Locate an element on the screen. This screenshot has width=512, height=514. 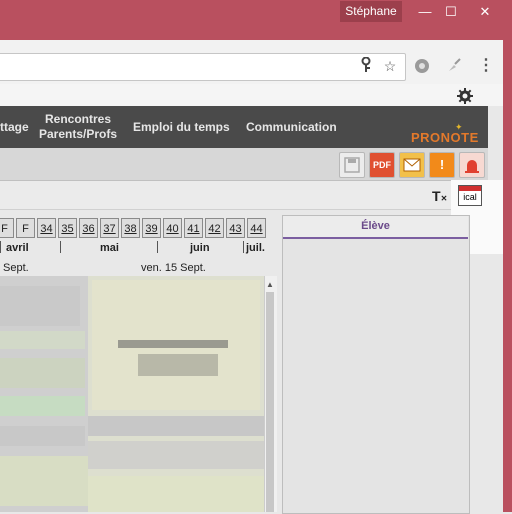
nav-item-emploi-du-temps: Emploi du temps is located at coordinates (181, 127).